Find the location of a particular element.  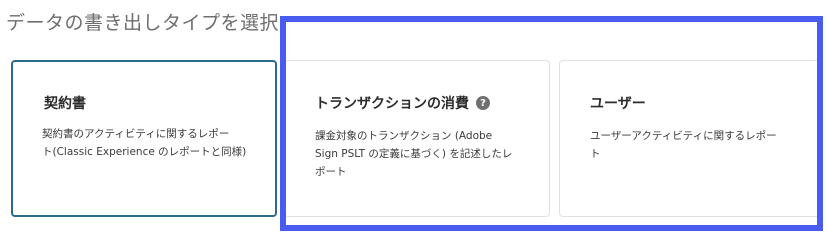

card-desc-line: 課金対象のトランザクション (Adobe is located at coordinates (404, 136).